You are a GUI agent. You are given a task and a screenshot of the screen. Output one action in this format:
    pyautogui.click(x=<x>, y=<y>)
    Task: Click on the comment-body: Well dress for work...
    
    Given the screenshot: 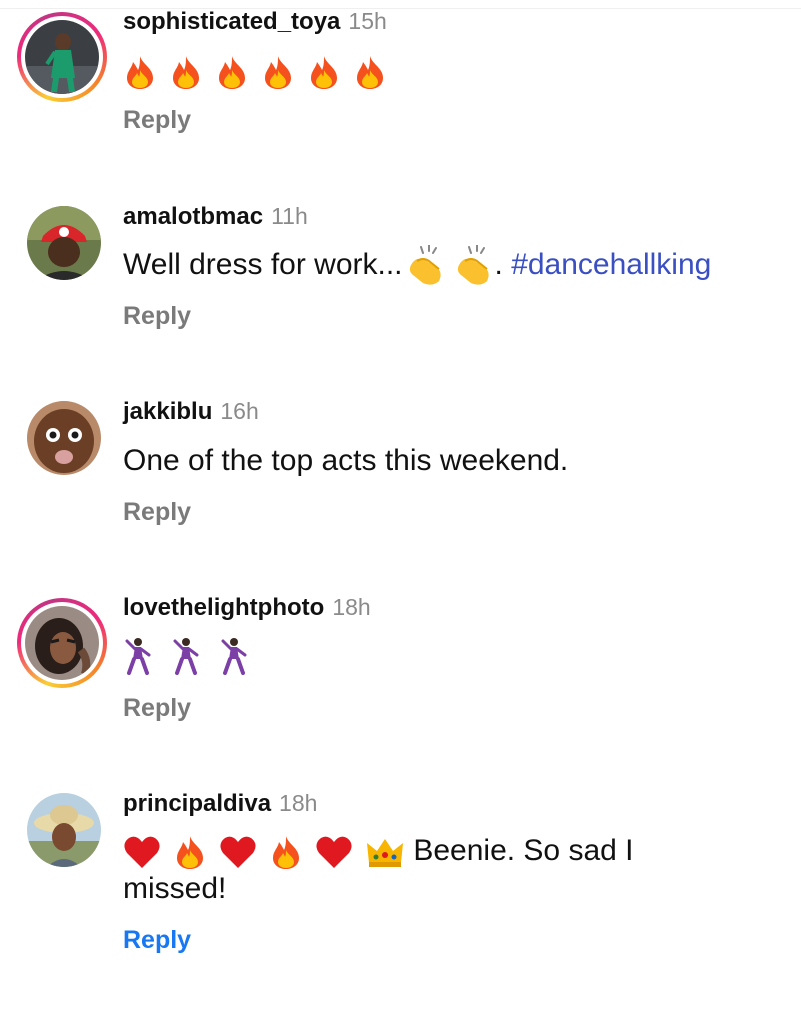 What is the action you would take?
    pyautogui.click(x=263, y=264)
    